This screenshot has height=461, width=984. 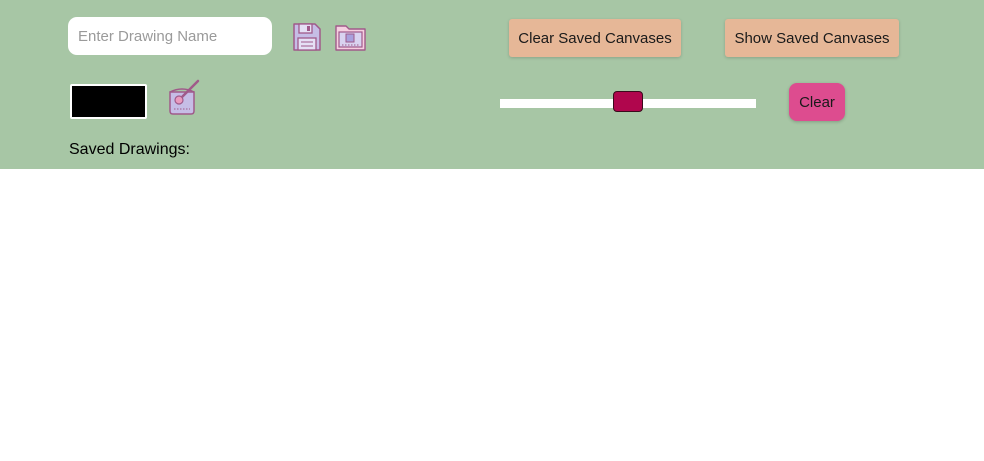 What do you see at coordinates (108, 101) in the screenshot?
I see `color-picker` at bounding box center [108, 101].